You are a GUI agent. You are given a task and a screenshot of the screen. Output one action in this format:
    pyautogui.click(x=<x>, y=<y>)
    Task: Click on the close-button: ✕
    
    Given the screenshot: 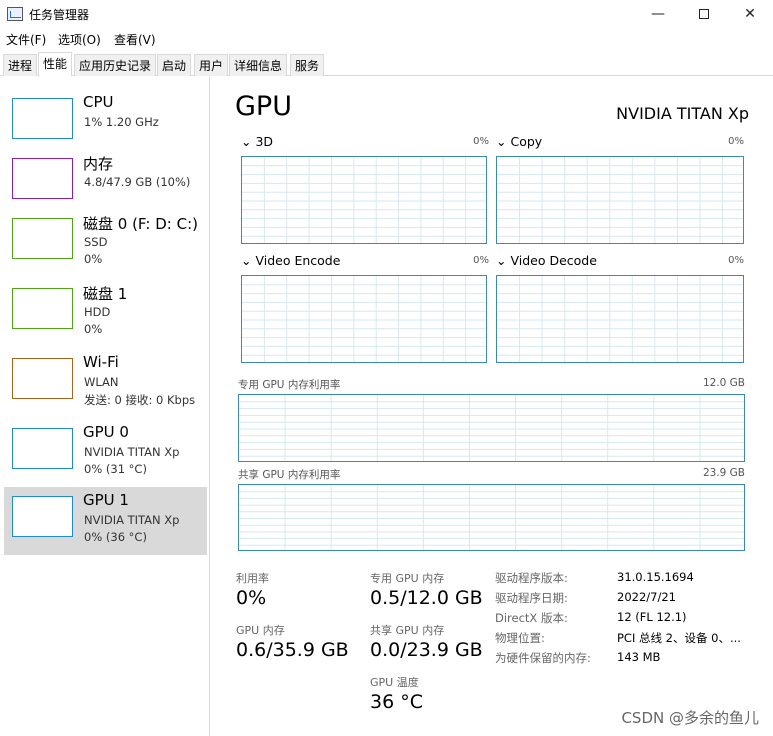 What is the action you would take?
    pyautogui.click(x=750, y=14)
    